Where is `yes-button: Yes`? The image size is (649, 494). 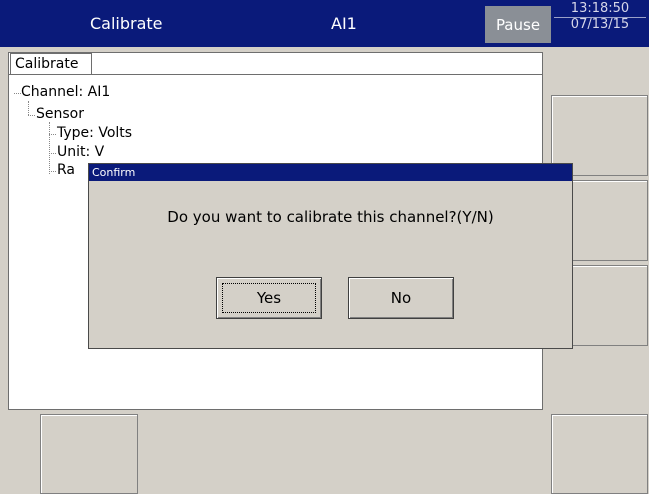 yes-button: Yes is located at coordinates (269, 298).